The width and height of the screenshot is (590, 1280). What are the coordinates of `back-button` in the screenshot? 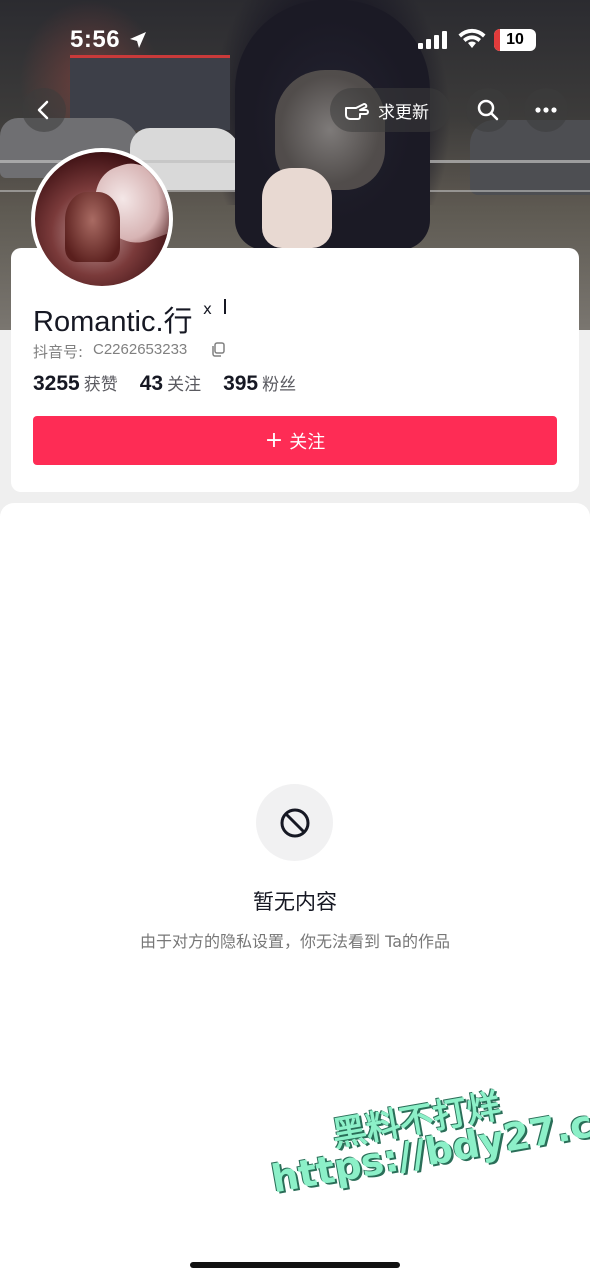 It's located at (44, 110).